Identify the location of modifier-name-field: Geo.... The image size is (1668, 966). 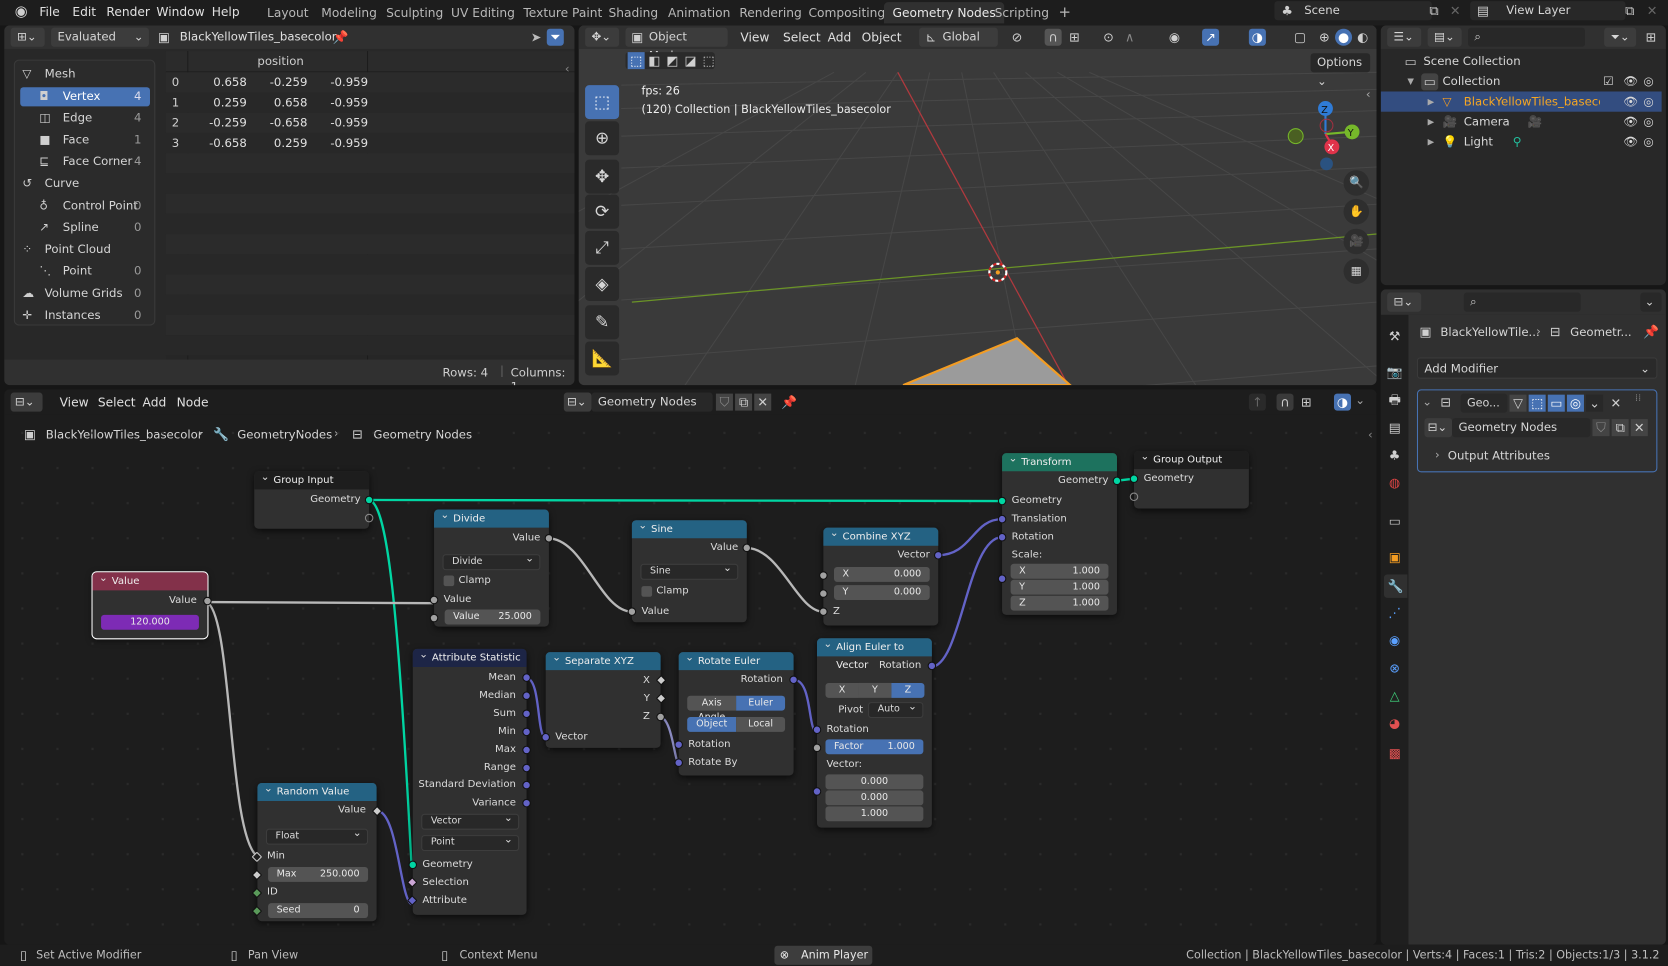
(1484, 403).